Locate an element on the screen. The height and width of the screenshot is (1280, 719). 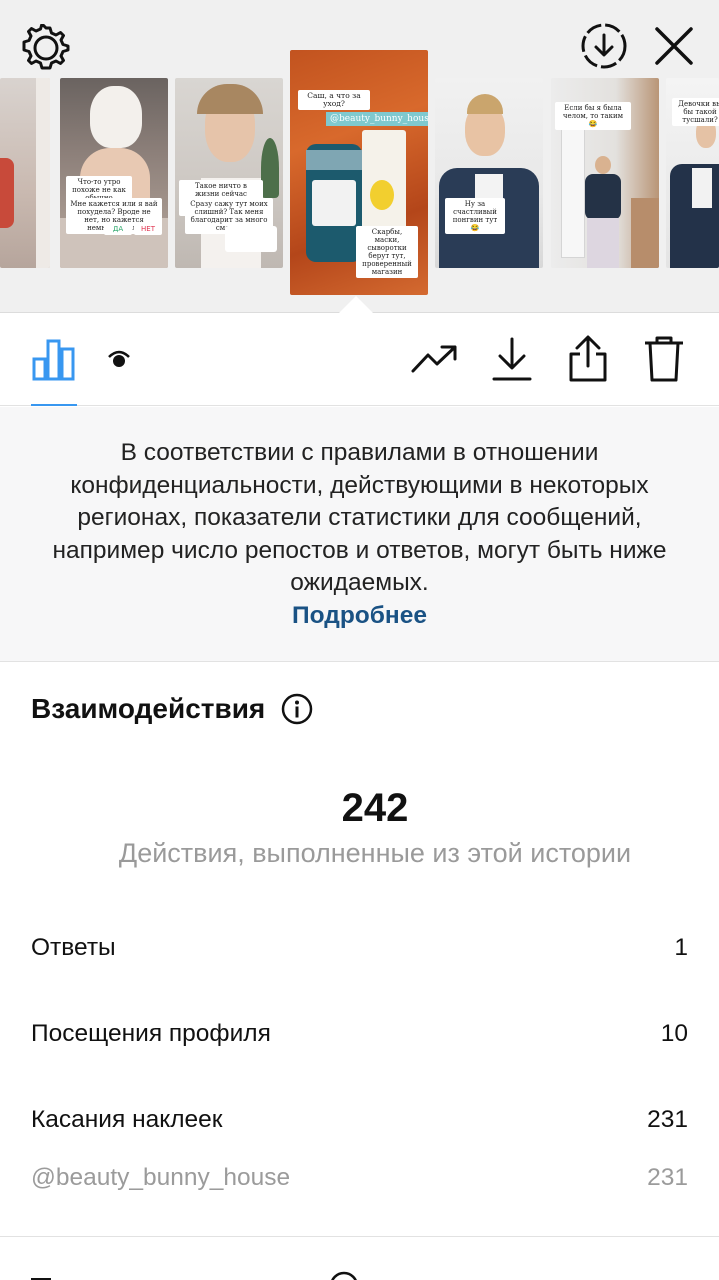
tab-viewers is located at coordinates (119, 359).